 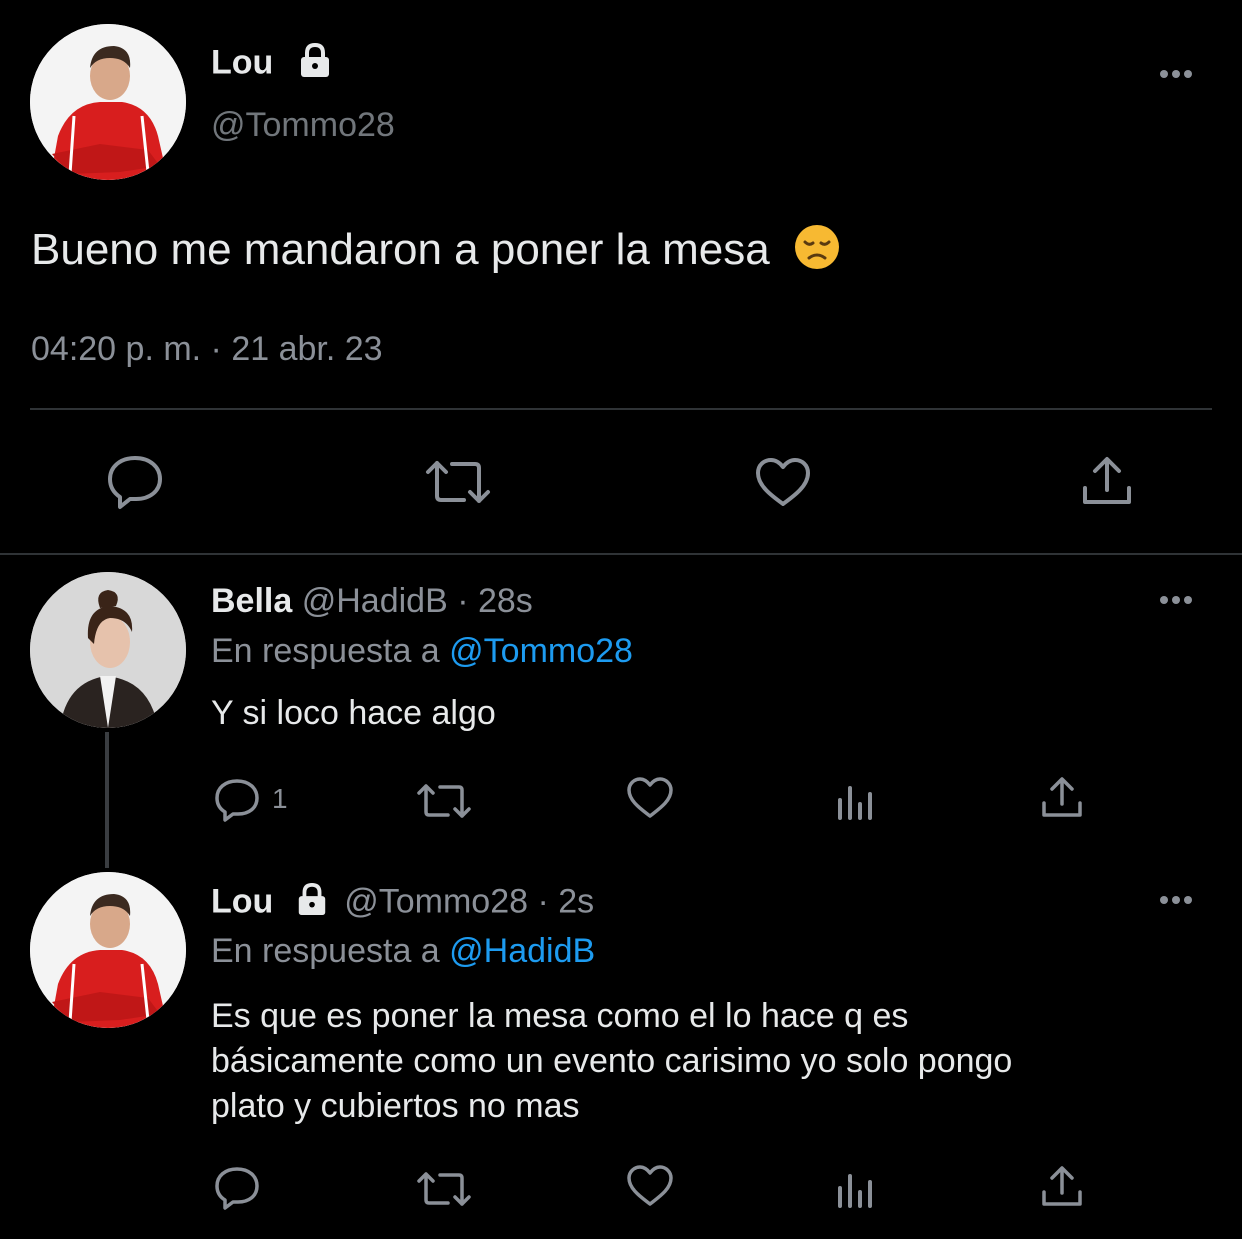 What do you see at coordinates (817, 252) in the screenshot?
I see `disappointed-face-emoji` at bounding box center [817, 252].